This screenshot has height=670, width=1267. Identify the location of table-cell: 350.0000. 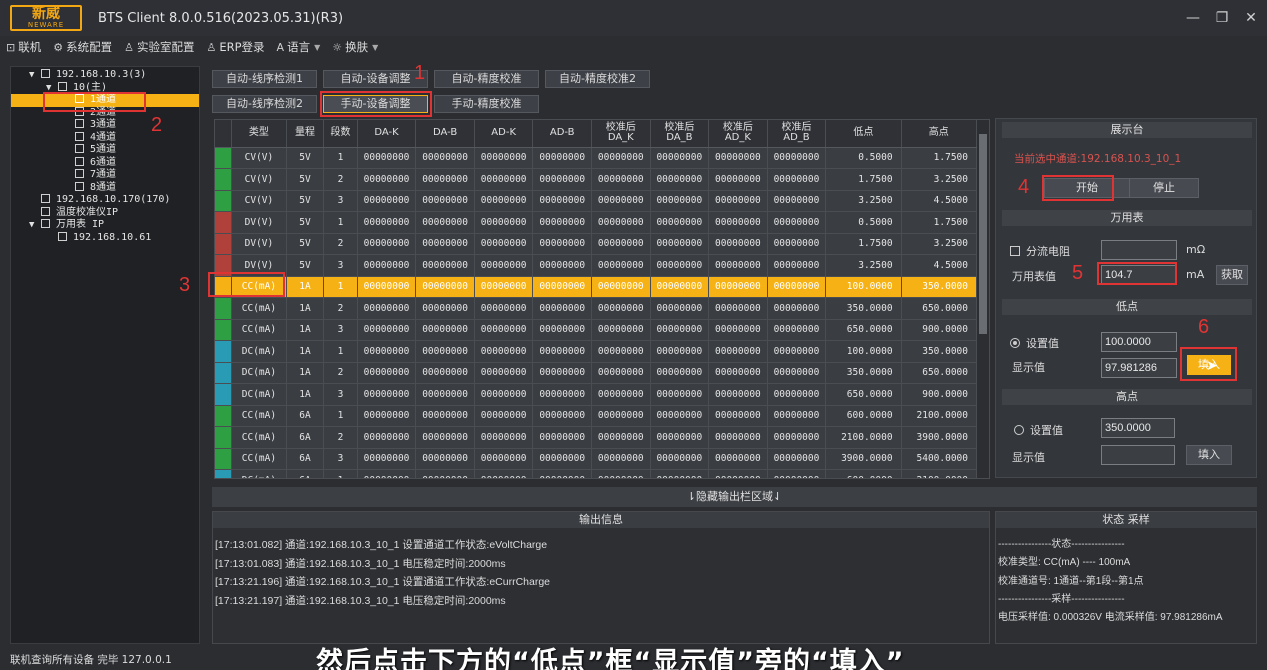
(863, 308).